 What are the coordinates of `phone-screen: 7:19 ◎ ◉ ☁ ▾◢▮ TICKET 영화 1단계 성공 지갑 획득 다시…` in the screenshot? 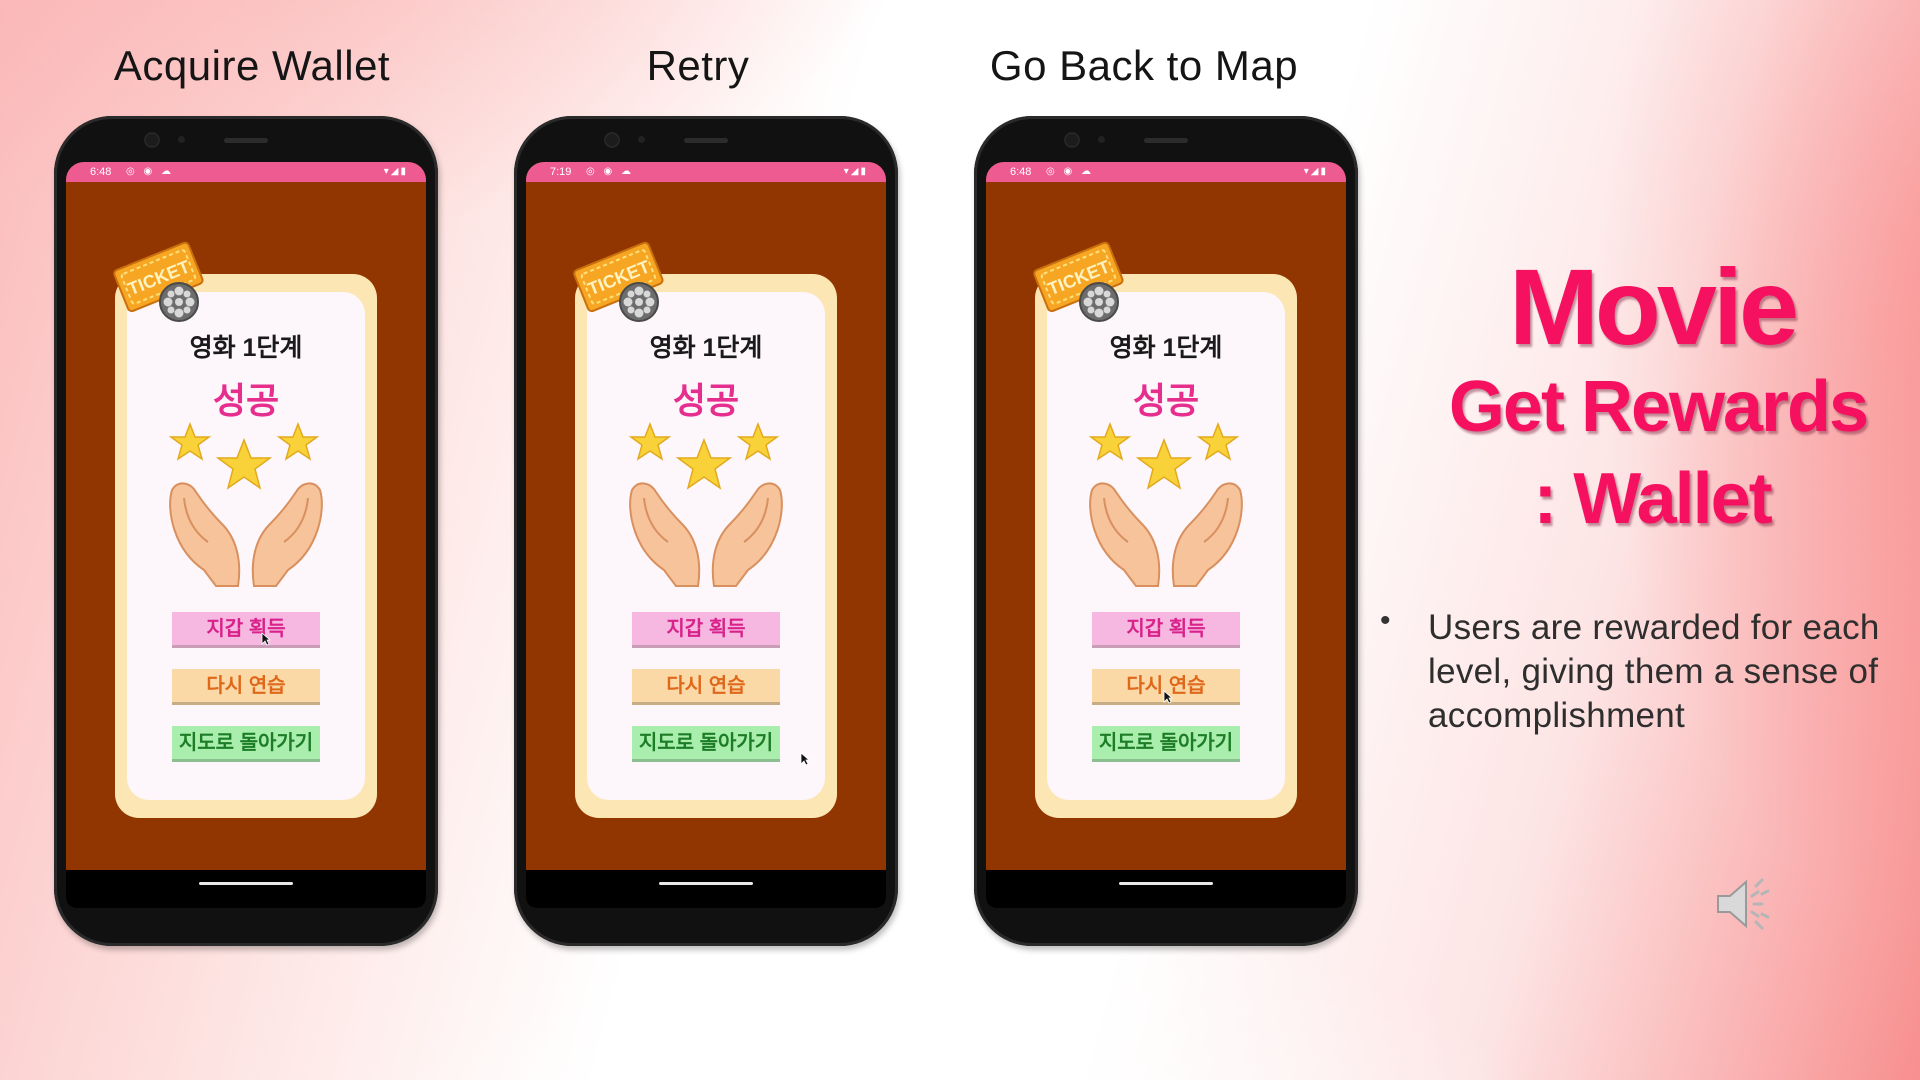 It's located at (706, 535).